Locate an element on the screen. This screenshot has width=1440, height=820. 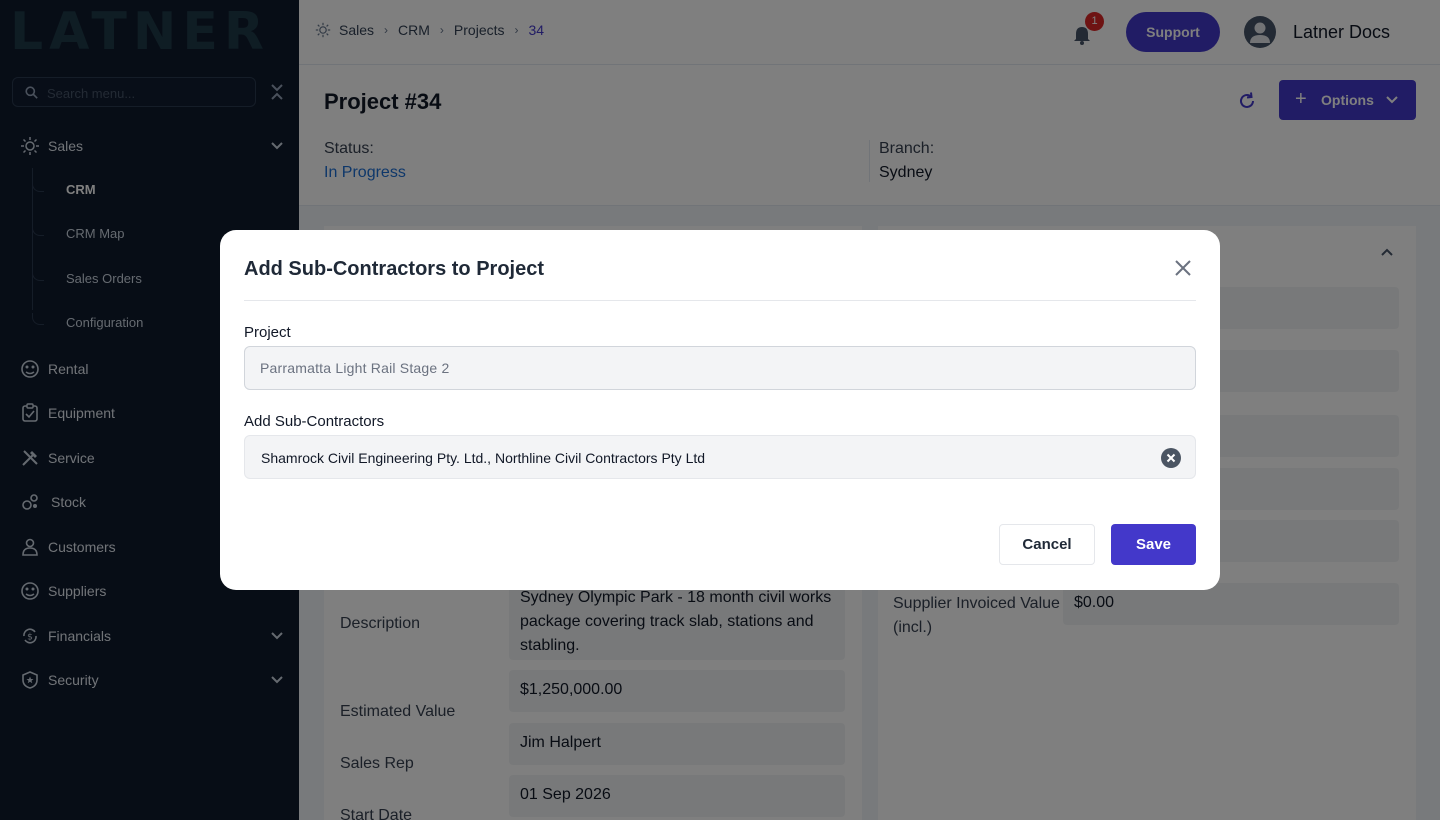
subcontractors-field-label: Add Sub-Contractors is located at coordinates (314, 421).